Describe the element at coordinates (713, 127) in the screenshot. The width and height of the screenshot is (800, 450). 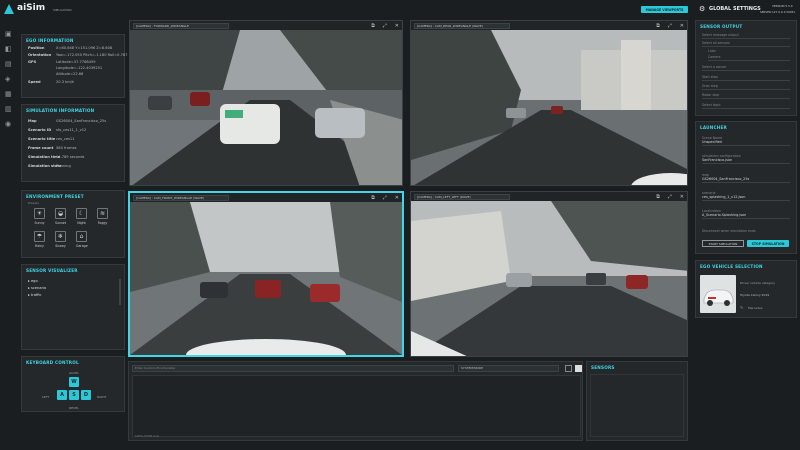
I see `launcher-title: LAUNCHER` at that location.